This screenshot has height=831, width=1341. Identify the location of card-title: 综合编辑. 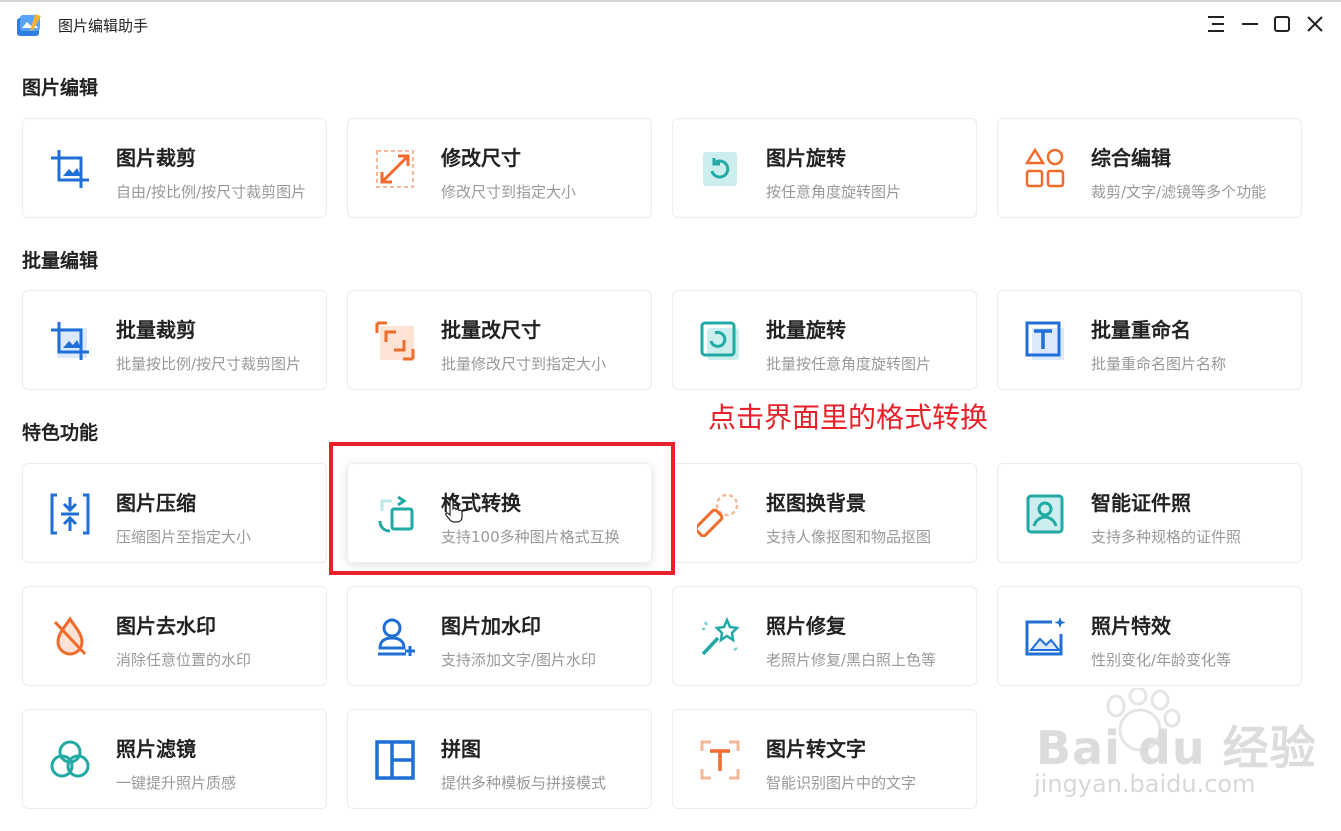
(1131, 158).